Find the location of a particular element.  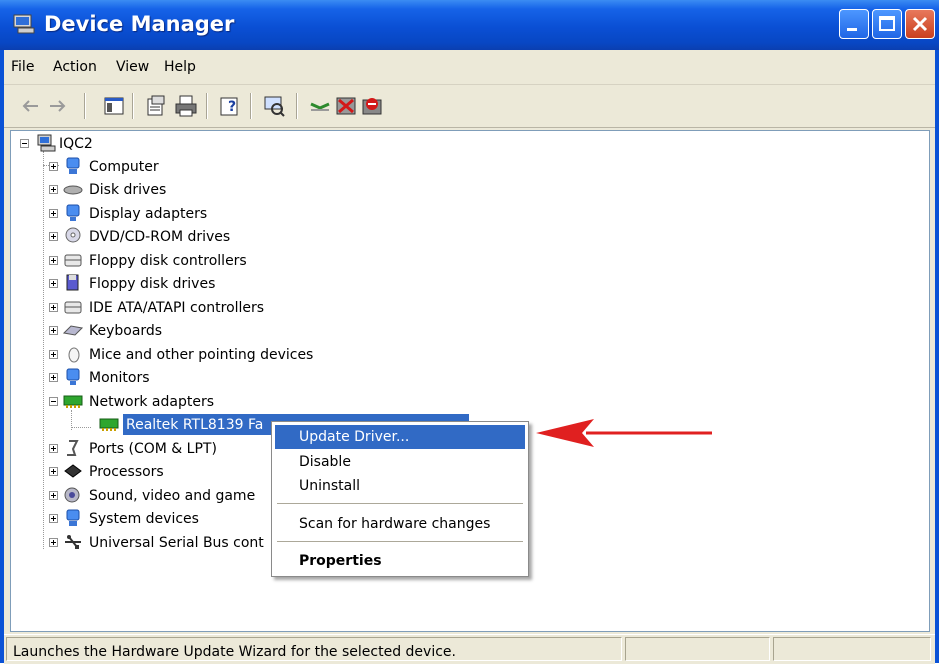

maximize-button is located at coordinates (887, 24).